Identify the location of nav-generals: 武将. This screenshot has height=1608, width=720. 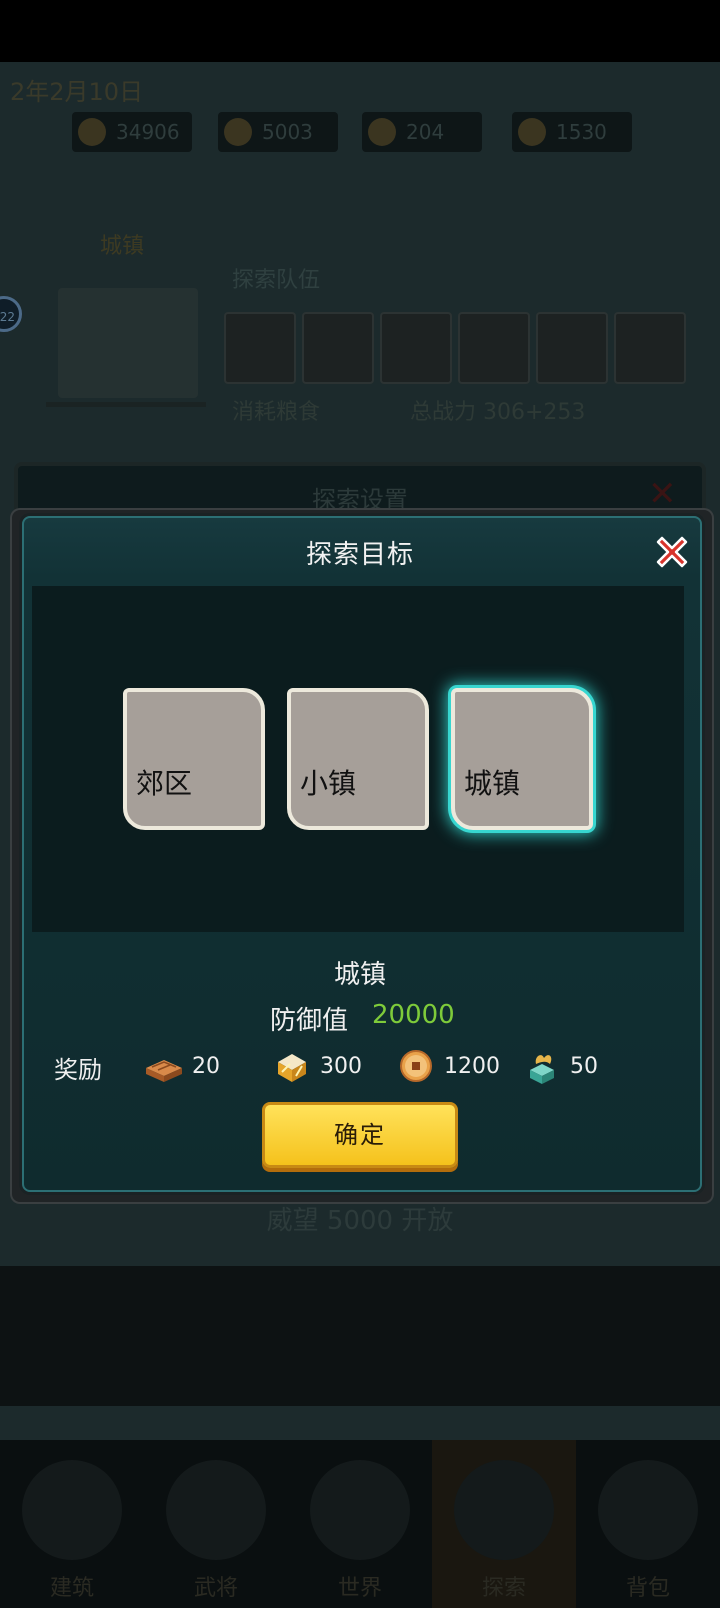
(216, 1524).